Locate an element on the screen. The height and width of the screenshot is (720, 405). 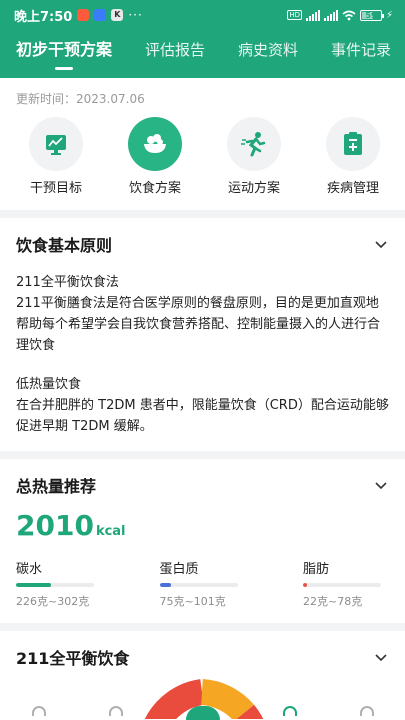
nav-messages-icon is located at coordinates (115, 711).